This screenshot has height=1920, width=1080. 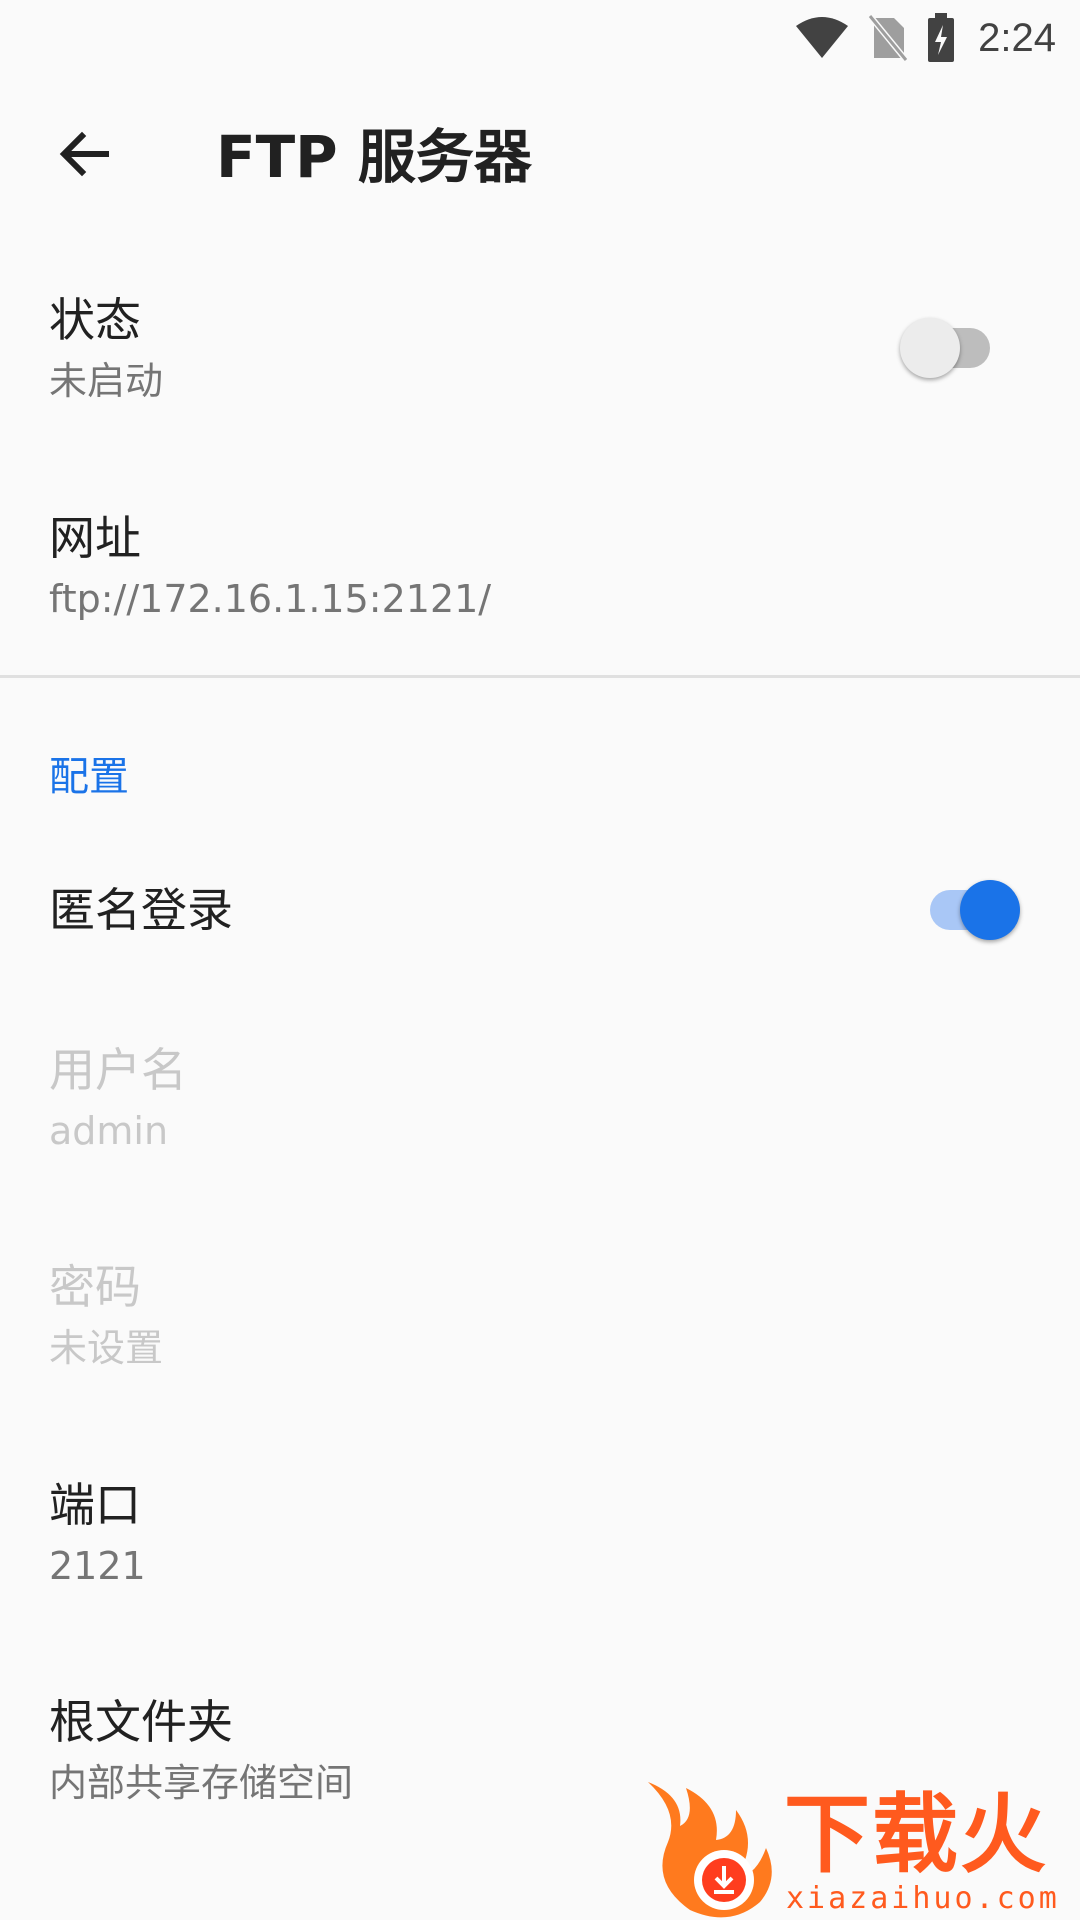 I want to click on status-switch, so click(x=950, y=348).